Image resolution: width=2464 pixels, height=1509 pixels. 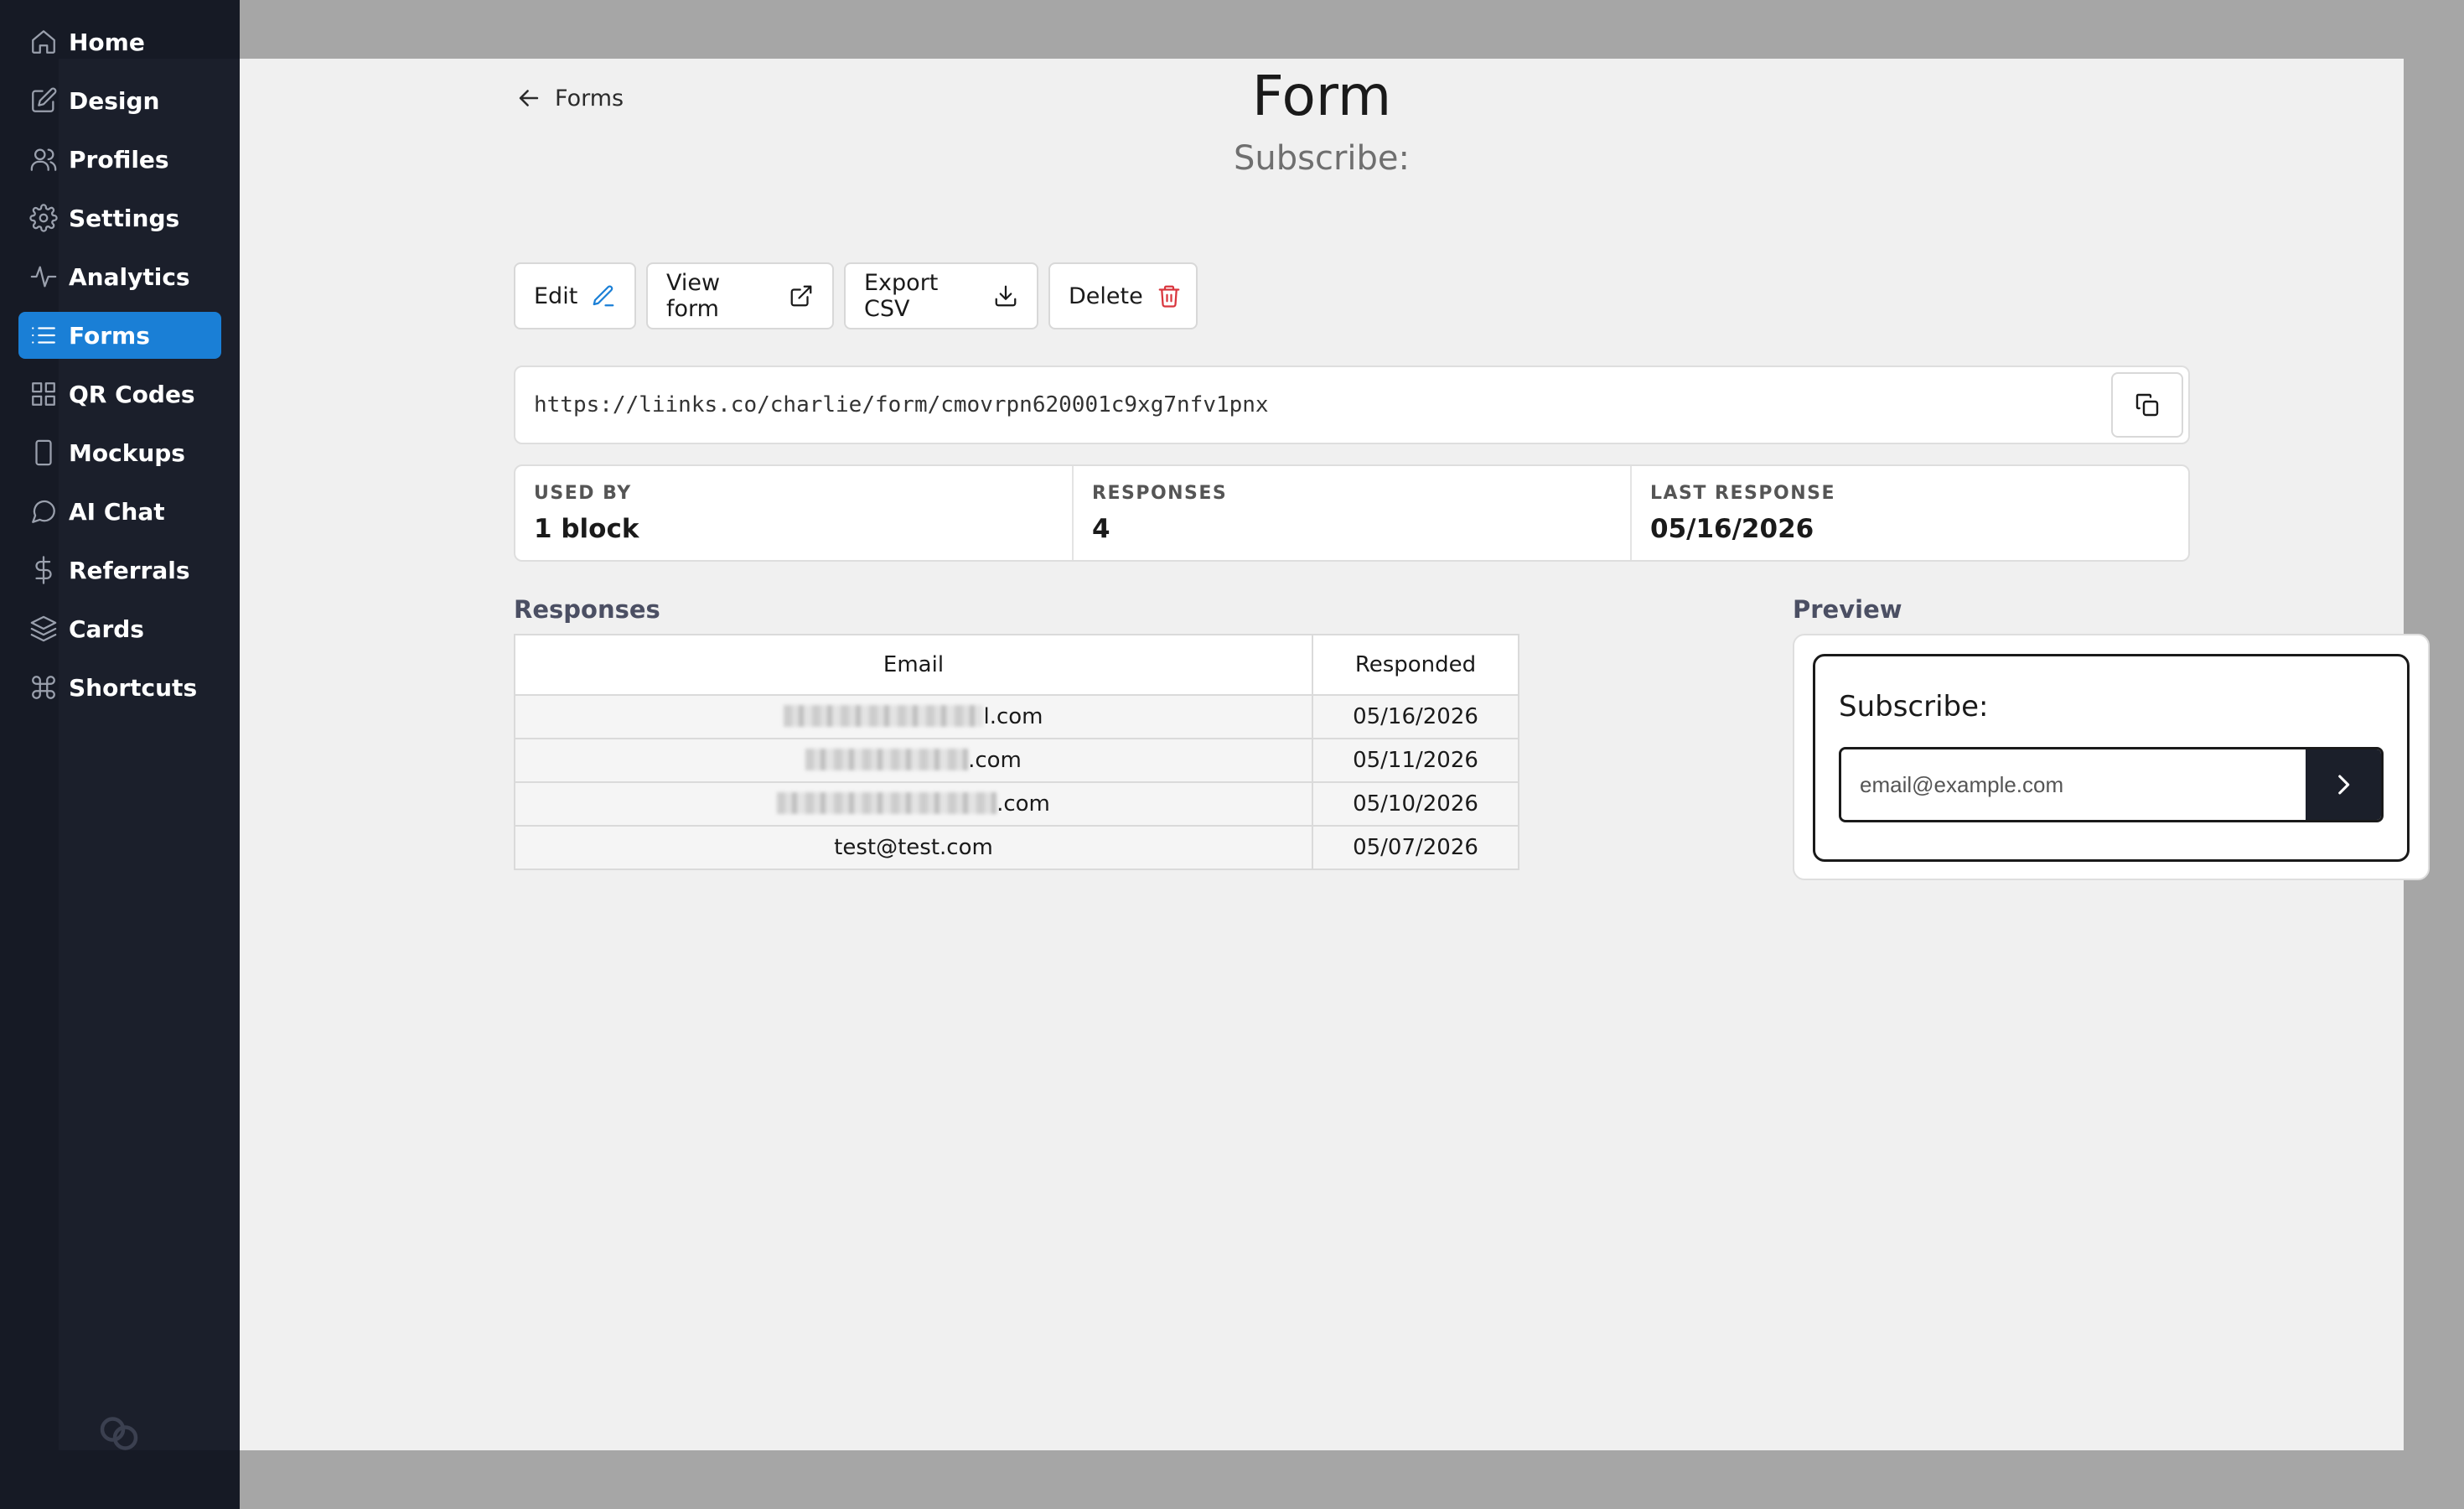 I want to click on chevron-right-icon, so click(x=2343, y=784).